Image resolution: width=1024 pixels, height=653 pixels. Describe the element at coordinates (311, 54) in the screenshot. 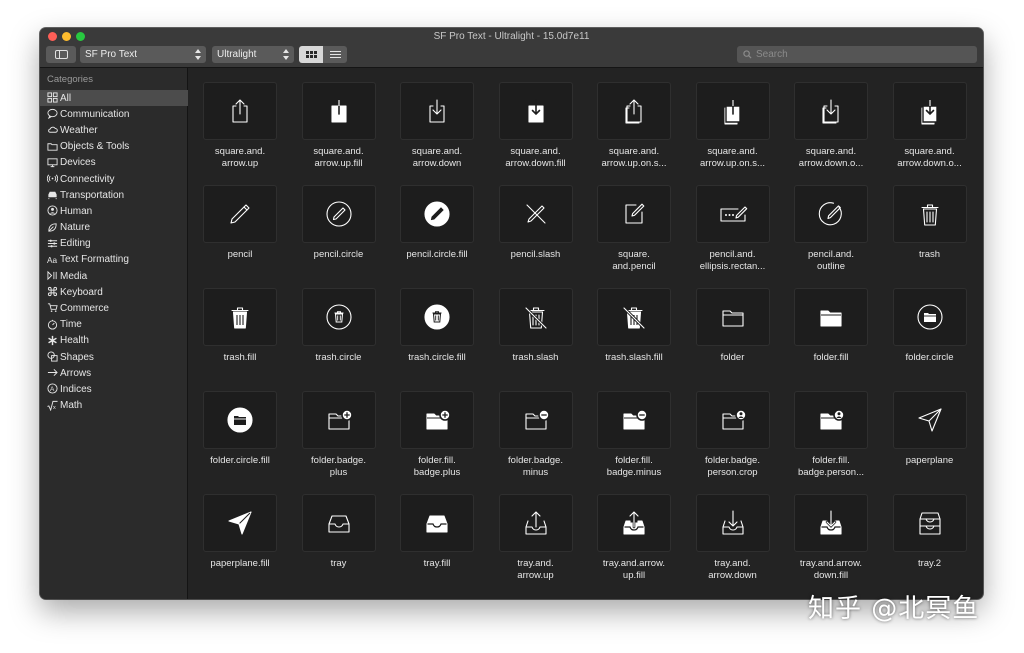

I see `grid-view-button` at that location.